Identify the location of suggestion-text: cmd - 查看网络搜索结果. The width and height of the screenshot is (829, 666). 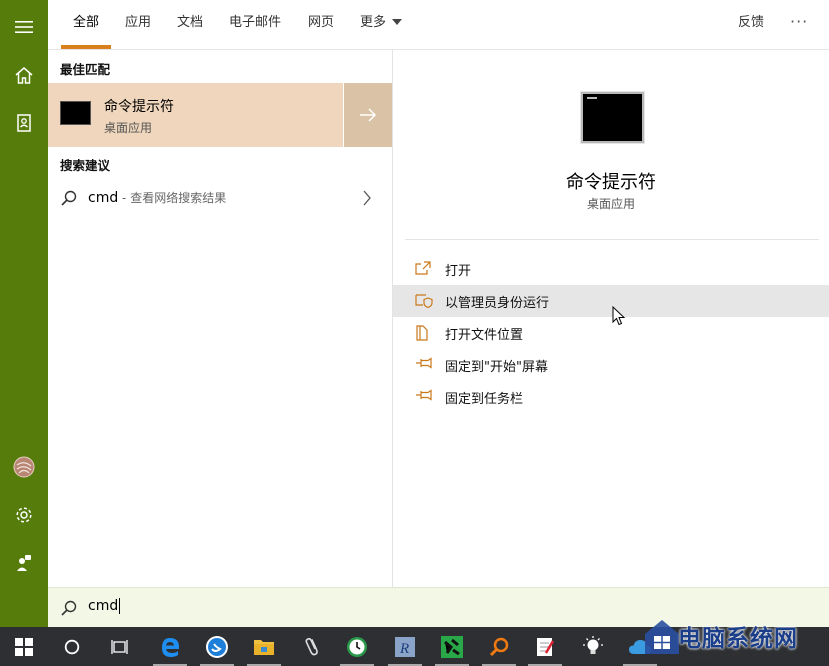
(157, 197).